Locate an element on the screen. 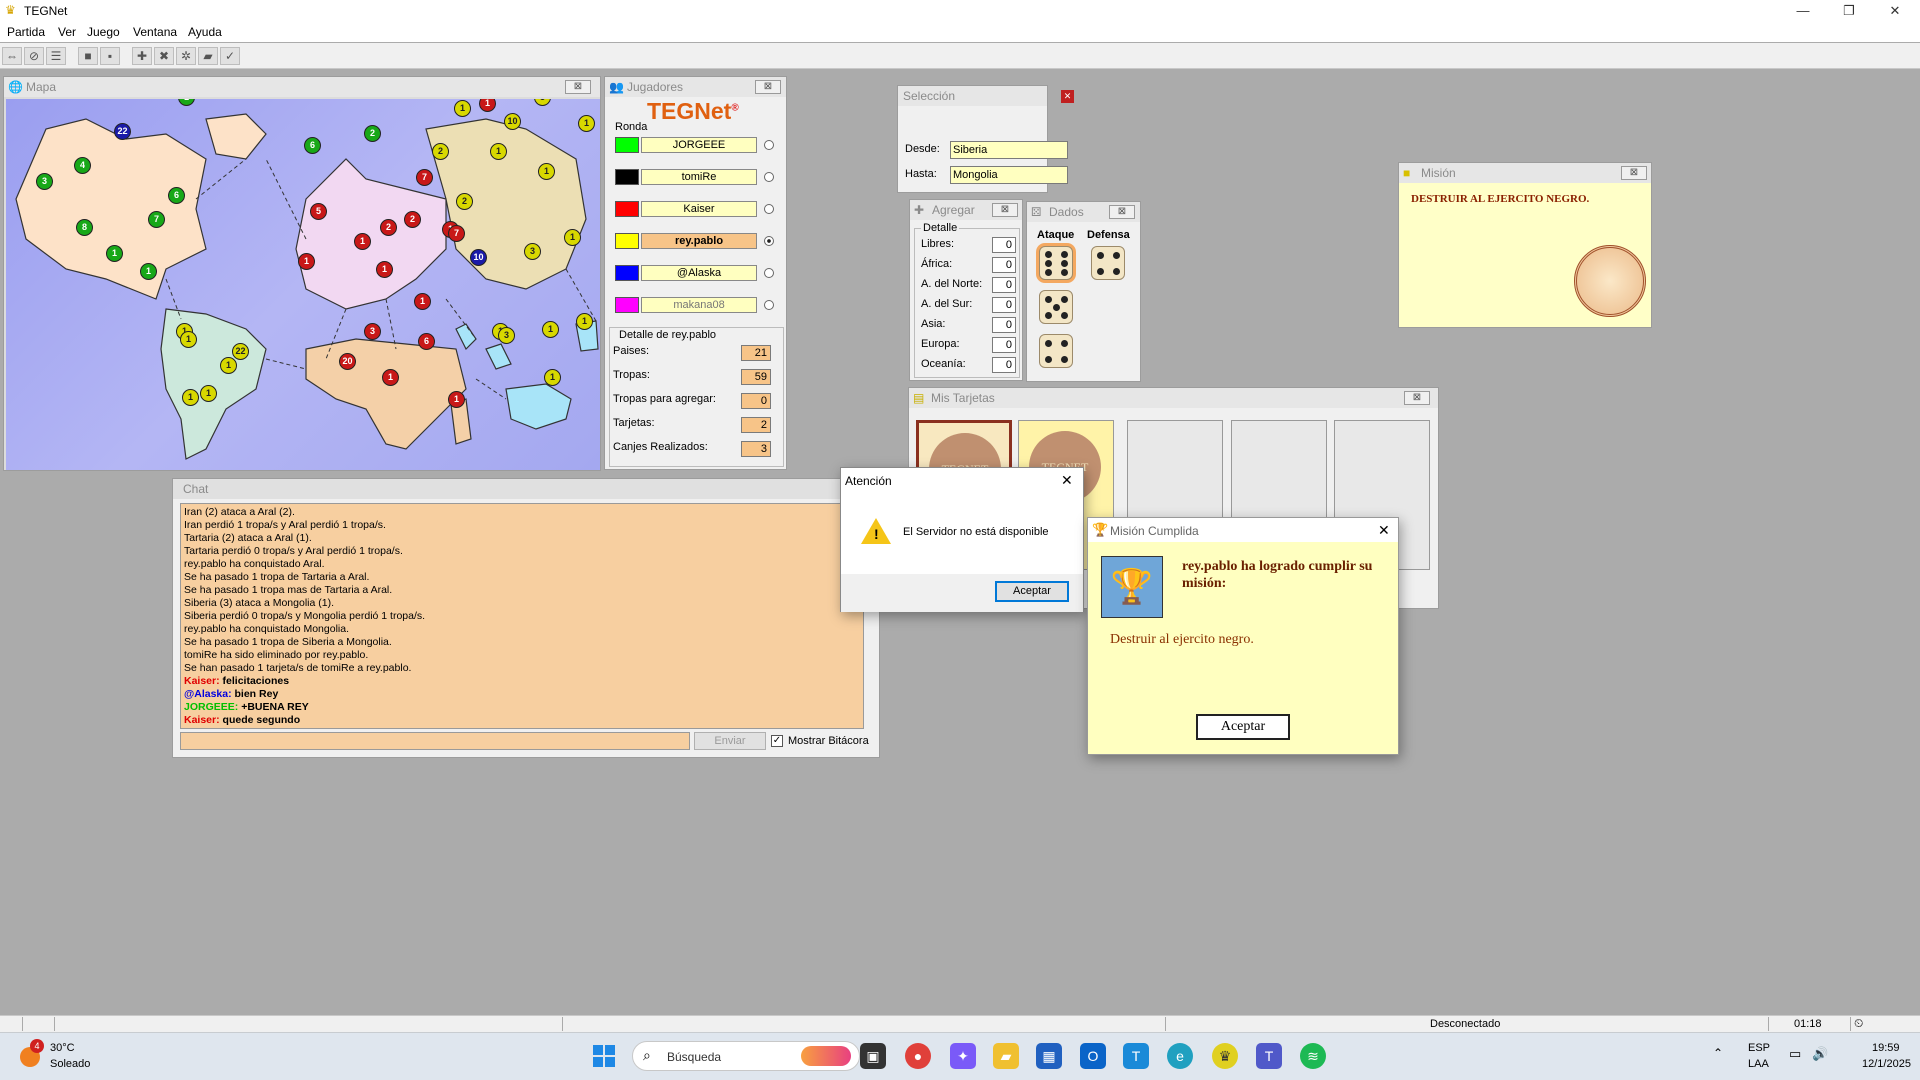  army-marker: 4 is located at coordinates (82, 165).